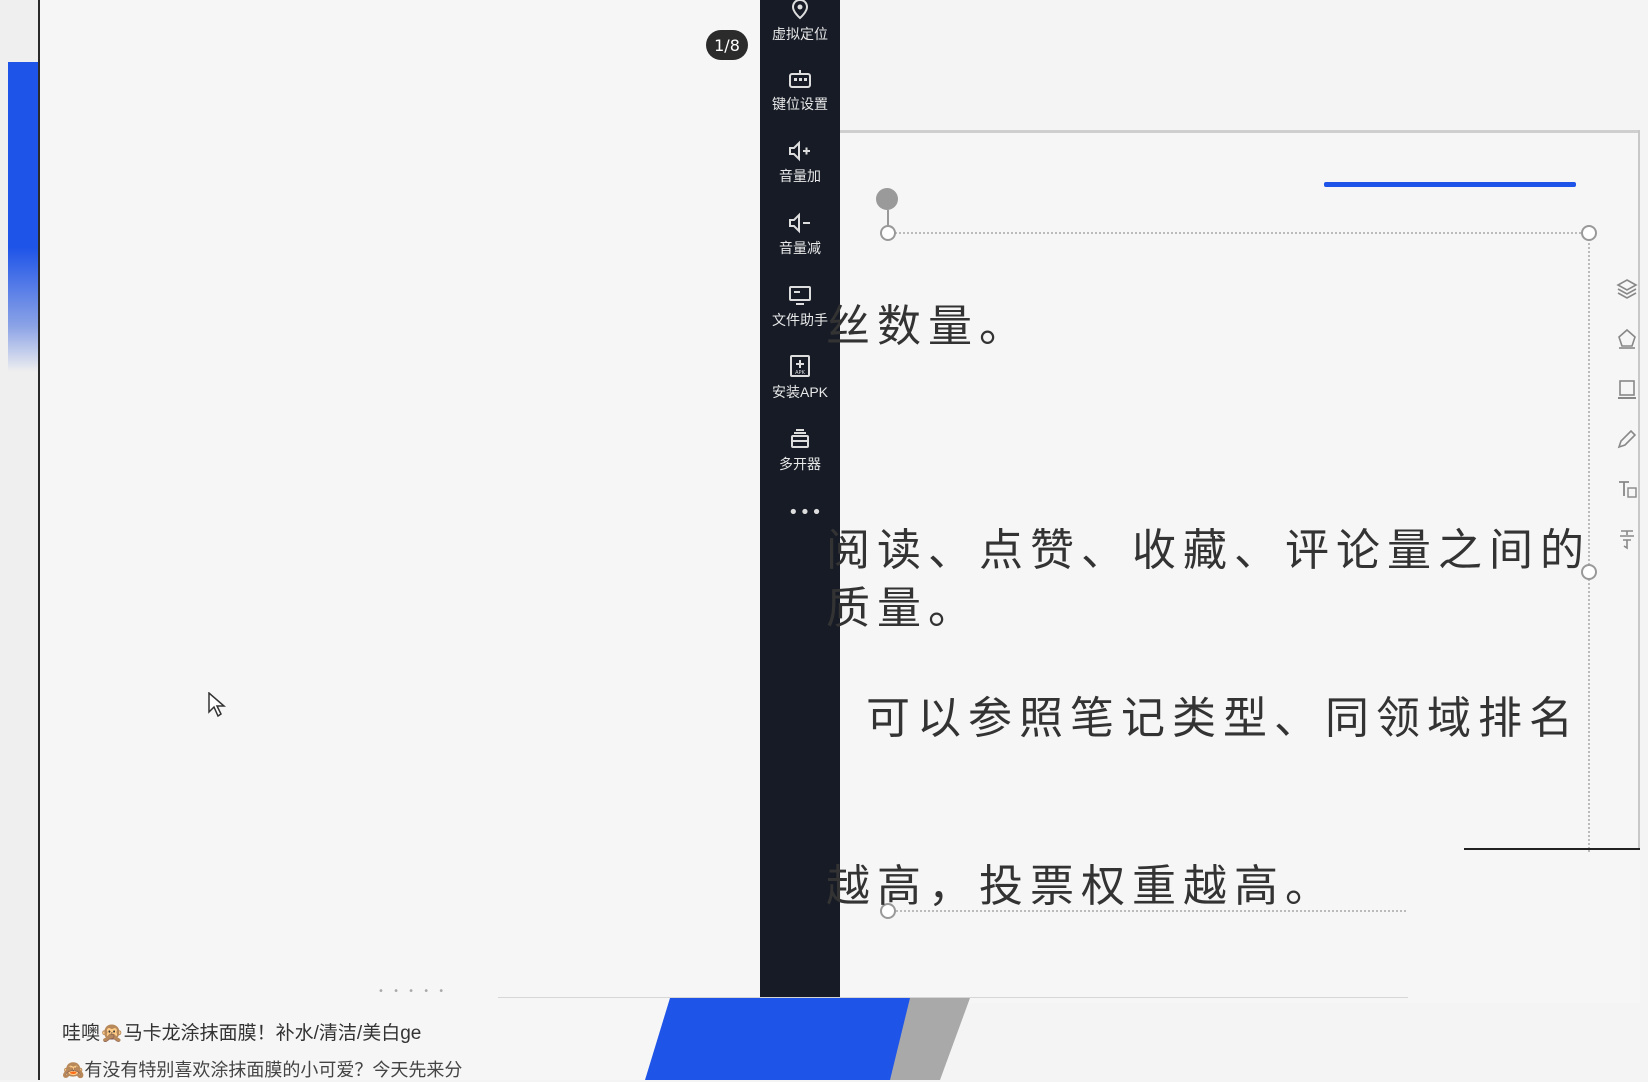 The width and height of the screenshot is (1648, 1082). I want to click on keyboard-icon, so click(800, 79).